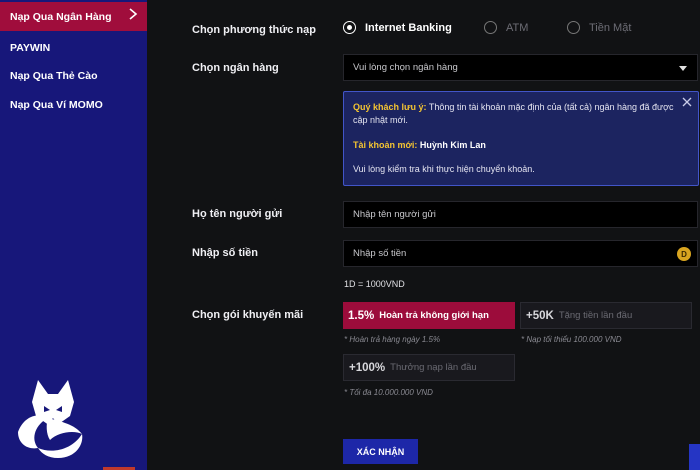  What do you see at coordinates (599, 27) in the screenshot?
I see `radio-cash: Tiền Mặt` at bounding box center [599, 27].